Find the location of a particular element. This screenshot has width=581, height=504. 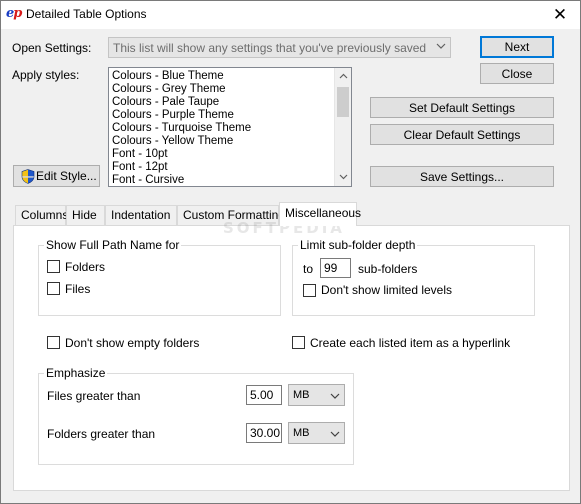

open-settings-label: Open Settings: is located at coordinates (52, 48).